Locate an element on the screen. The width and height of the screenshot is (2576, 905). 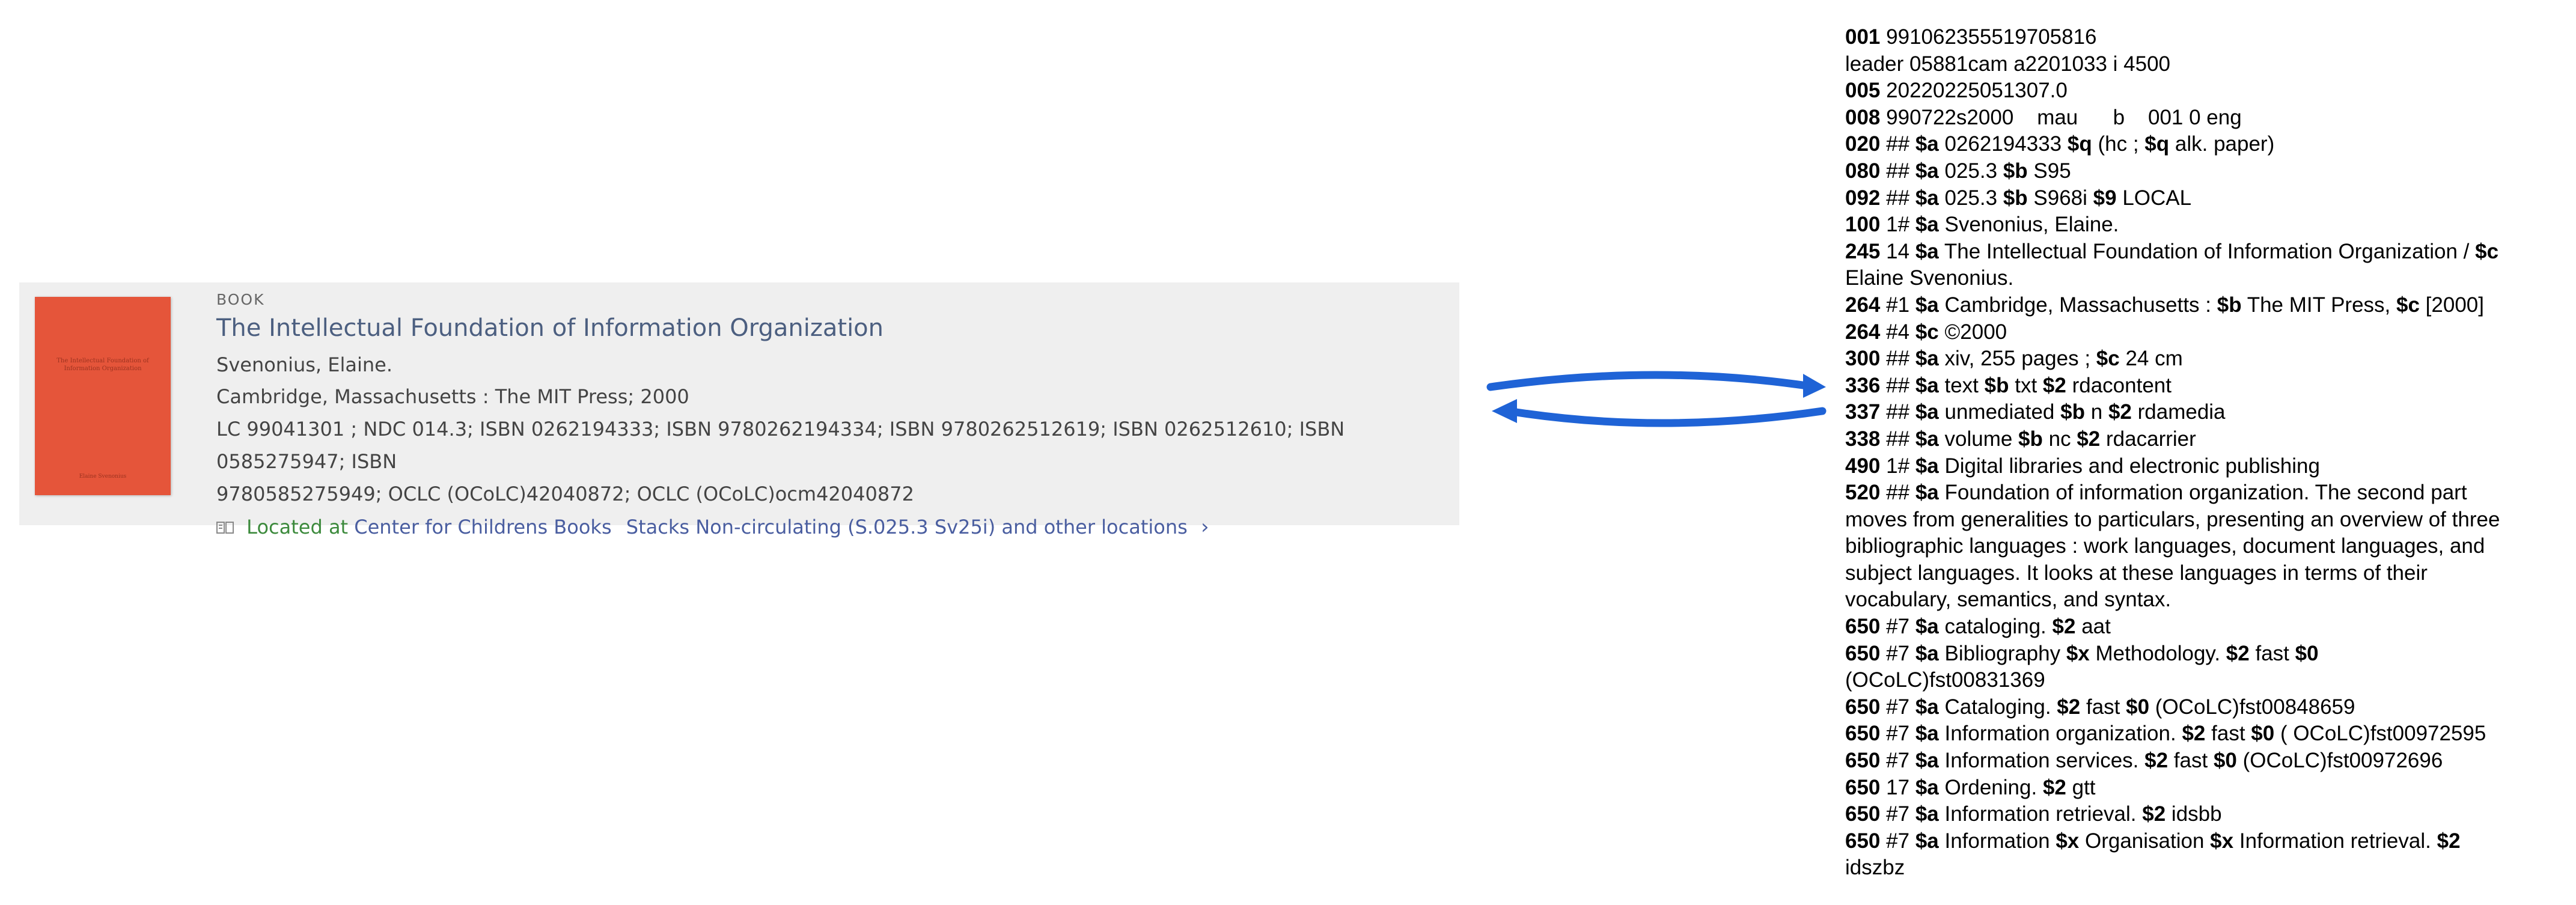
book-icon is located at coordinates (225, 528).